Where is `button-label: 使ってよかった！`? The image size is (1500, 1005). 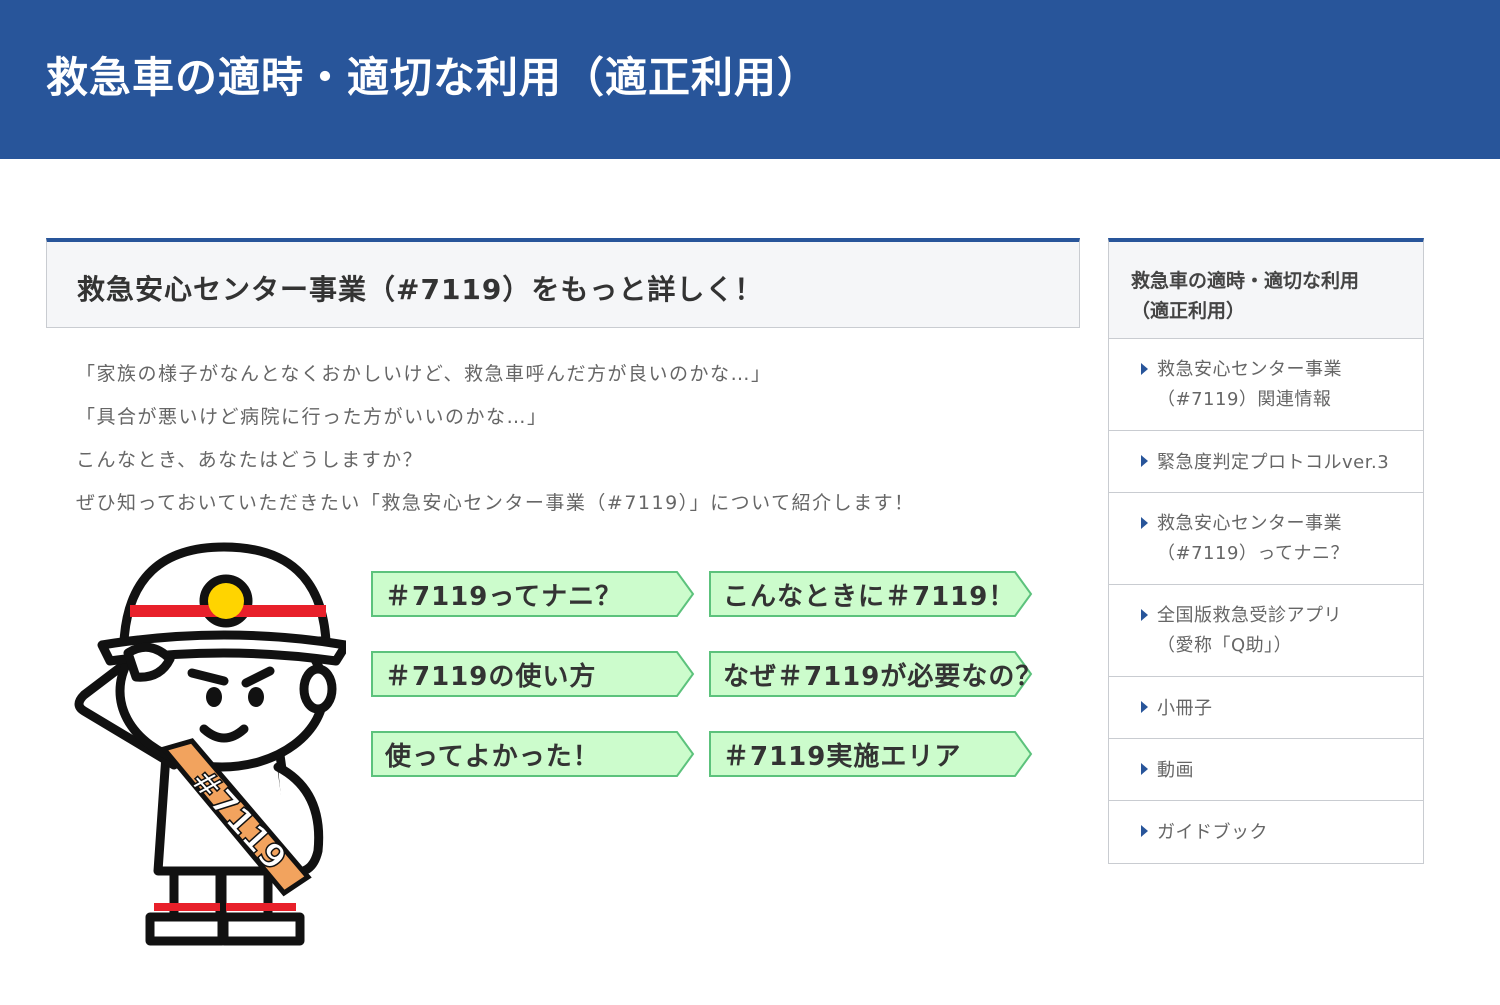
button-label: 使ってよかった！ is located at coordinates (492, 757).